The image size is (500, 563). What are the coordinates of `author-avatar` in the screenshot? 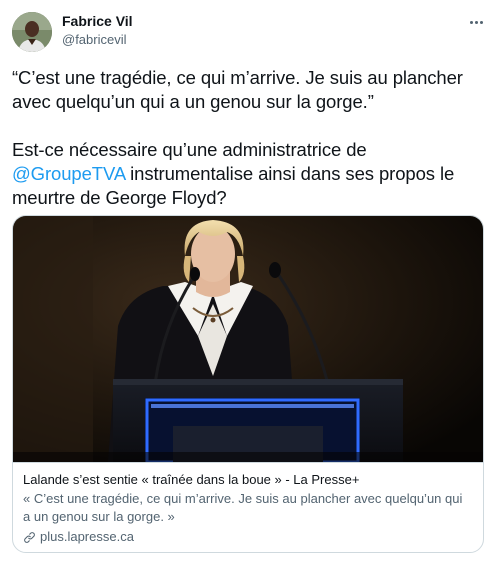 It's located at (32, 32).